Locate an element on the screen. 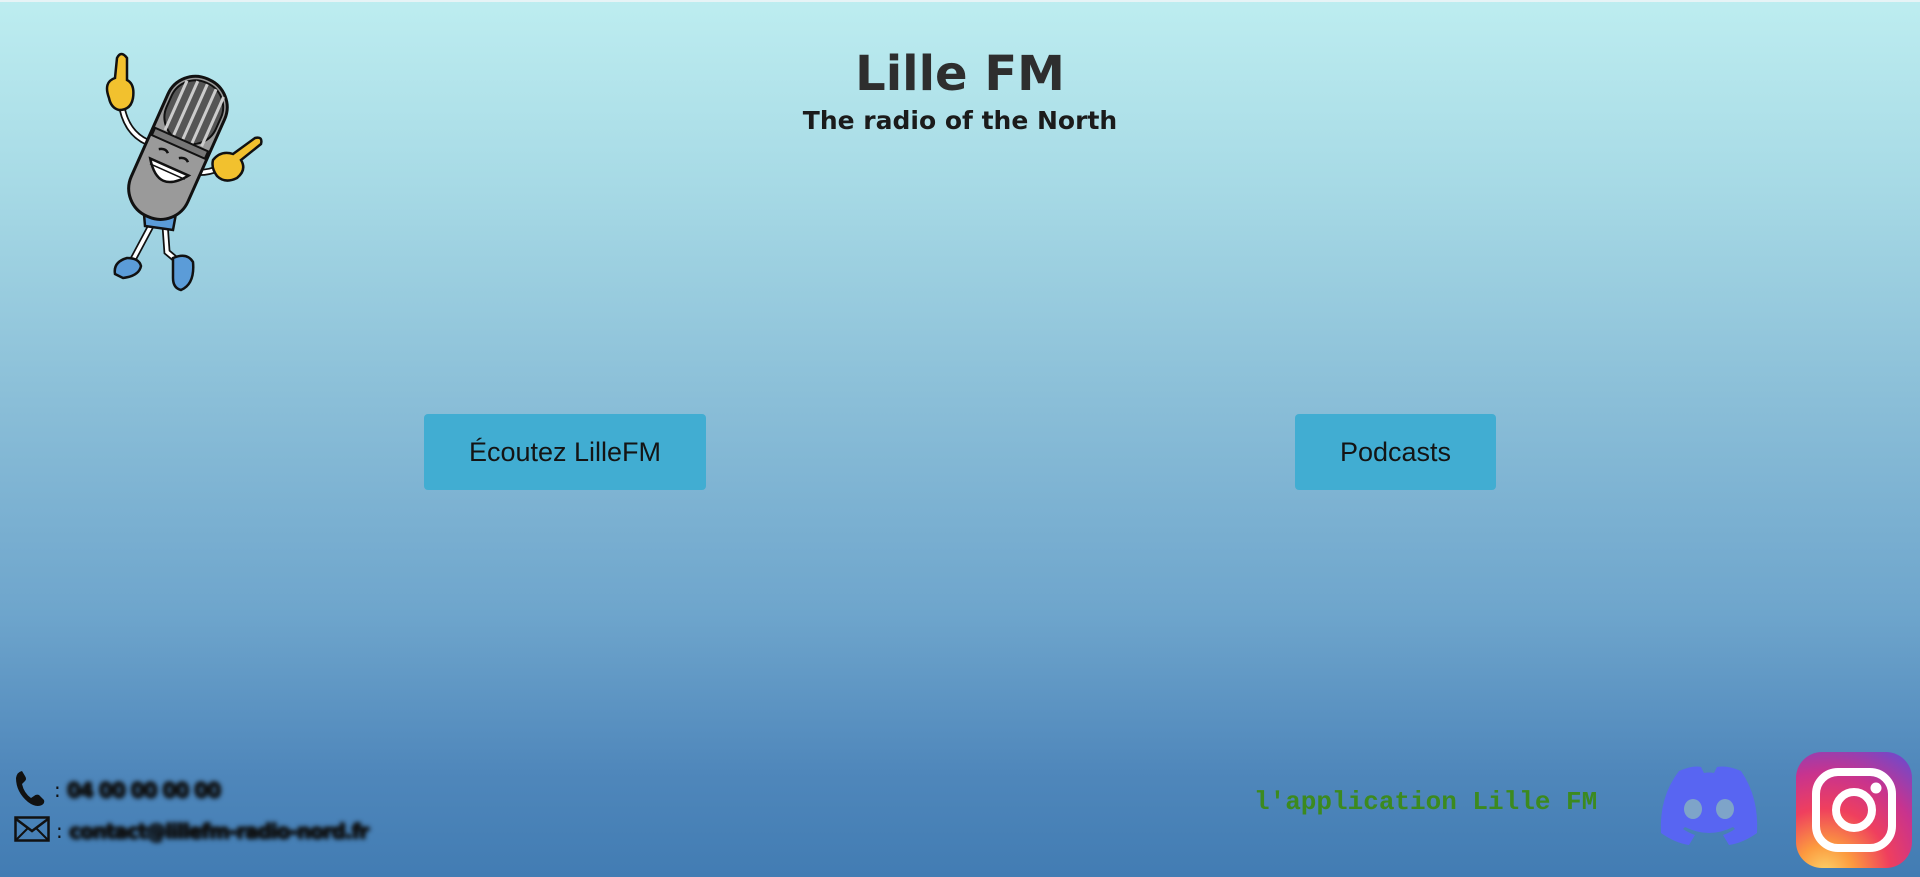 This screenshot has width=1920, height=877. site-header: Lille FM The radio of the North is located at coordinates (960, 91).